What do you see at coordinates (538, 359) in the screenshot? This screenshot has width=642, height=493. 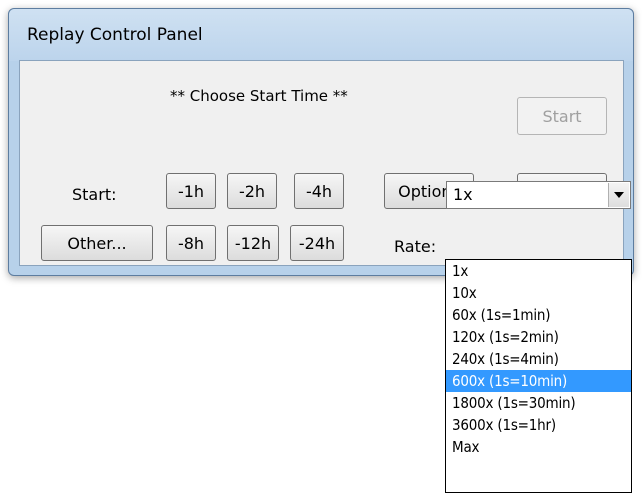 I see `rate-option: 240x (1s=4min)` at bounding box center [538, 359].